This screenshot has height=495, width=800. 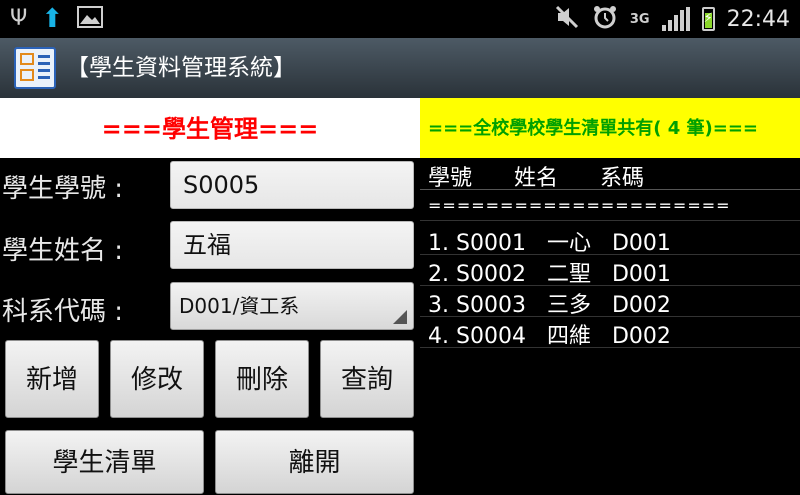 I want to click on student-list-button: 學生清單, so click(x=104, y=462).